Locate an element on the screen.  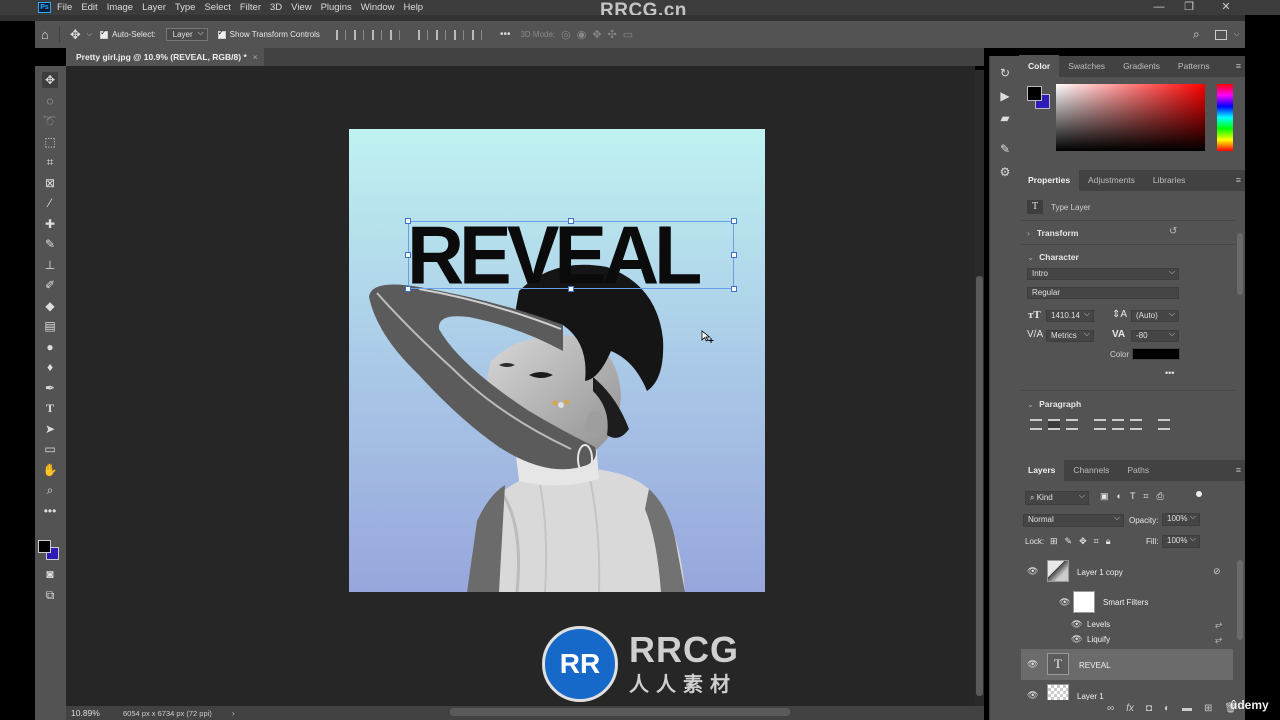
close-tab-icon: × is located at coordinates (255, 57).